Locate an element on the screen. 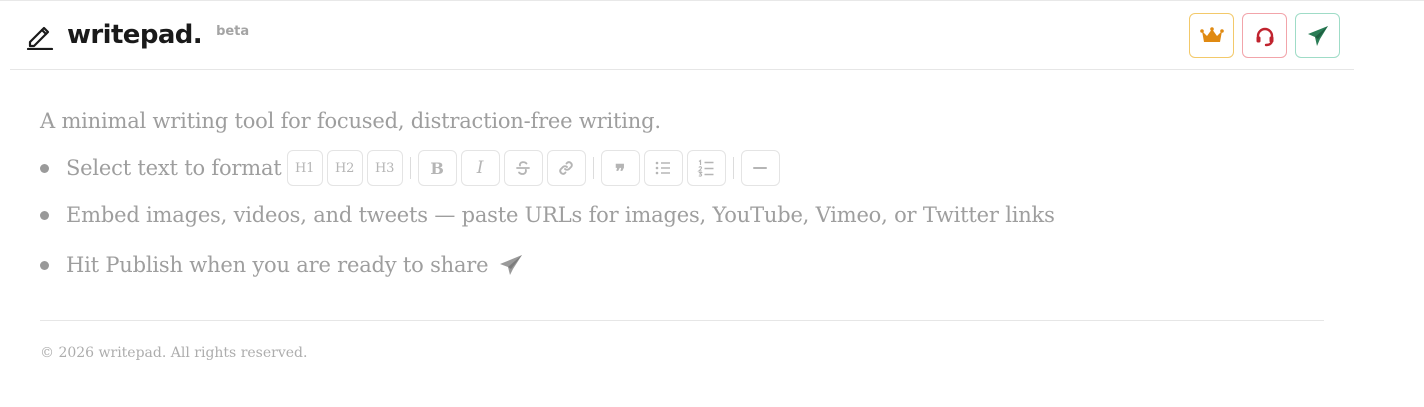 The image size is (1424, 407). heading3-label: H3 is located at coordinates (384, 168).